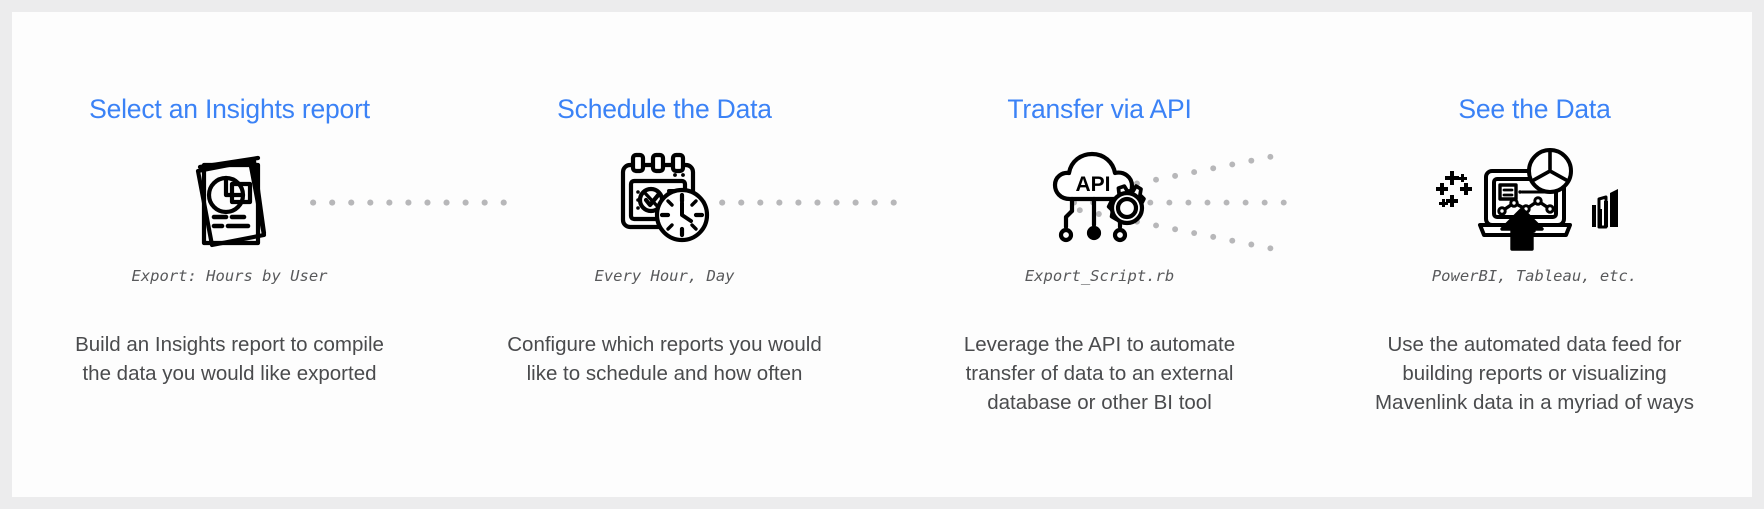 The height and width of the screenshot is (509, 1764). I want to click on bi-dashboard-laptop-icon, so click(1534, 199).